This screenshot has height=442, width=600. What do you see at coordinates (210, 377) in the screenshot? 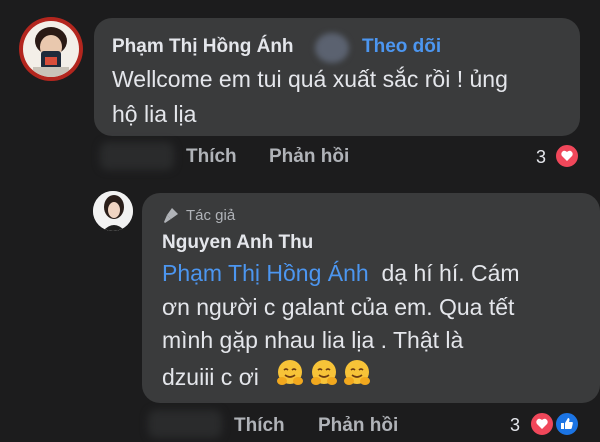
I see `comment-text-line-4: dzuiii c ơi` at bounding box center [210, 377].